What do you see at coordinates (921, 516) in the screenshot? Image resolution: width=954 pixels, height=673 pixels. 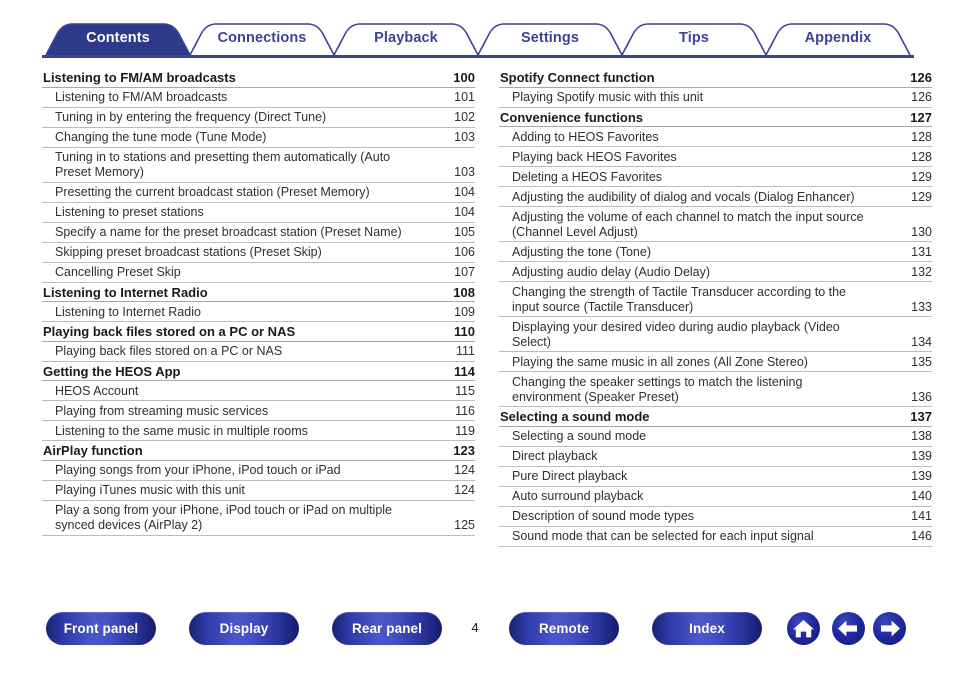 I see `toc-entry-page: 141` at bounding box center [921, 516].